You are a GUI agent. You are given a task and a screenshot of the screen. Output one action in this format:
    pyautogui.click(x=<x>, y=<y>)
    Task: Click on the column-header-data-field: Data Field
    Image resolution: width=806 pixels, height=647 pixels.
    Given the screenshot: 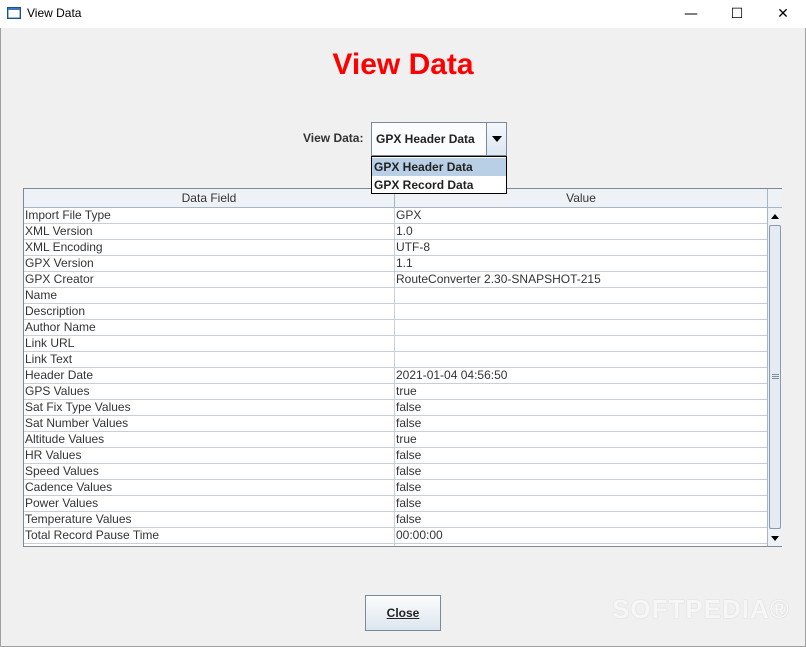 What is the action you would take?
    pyautogui.click(x=209, y=198)
    